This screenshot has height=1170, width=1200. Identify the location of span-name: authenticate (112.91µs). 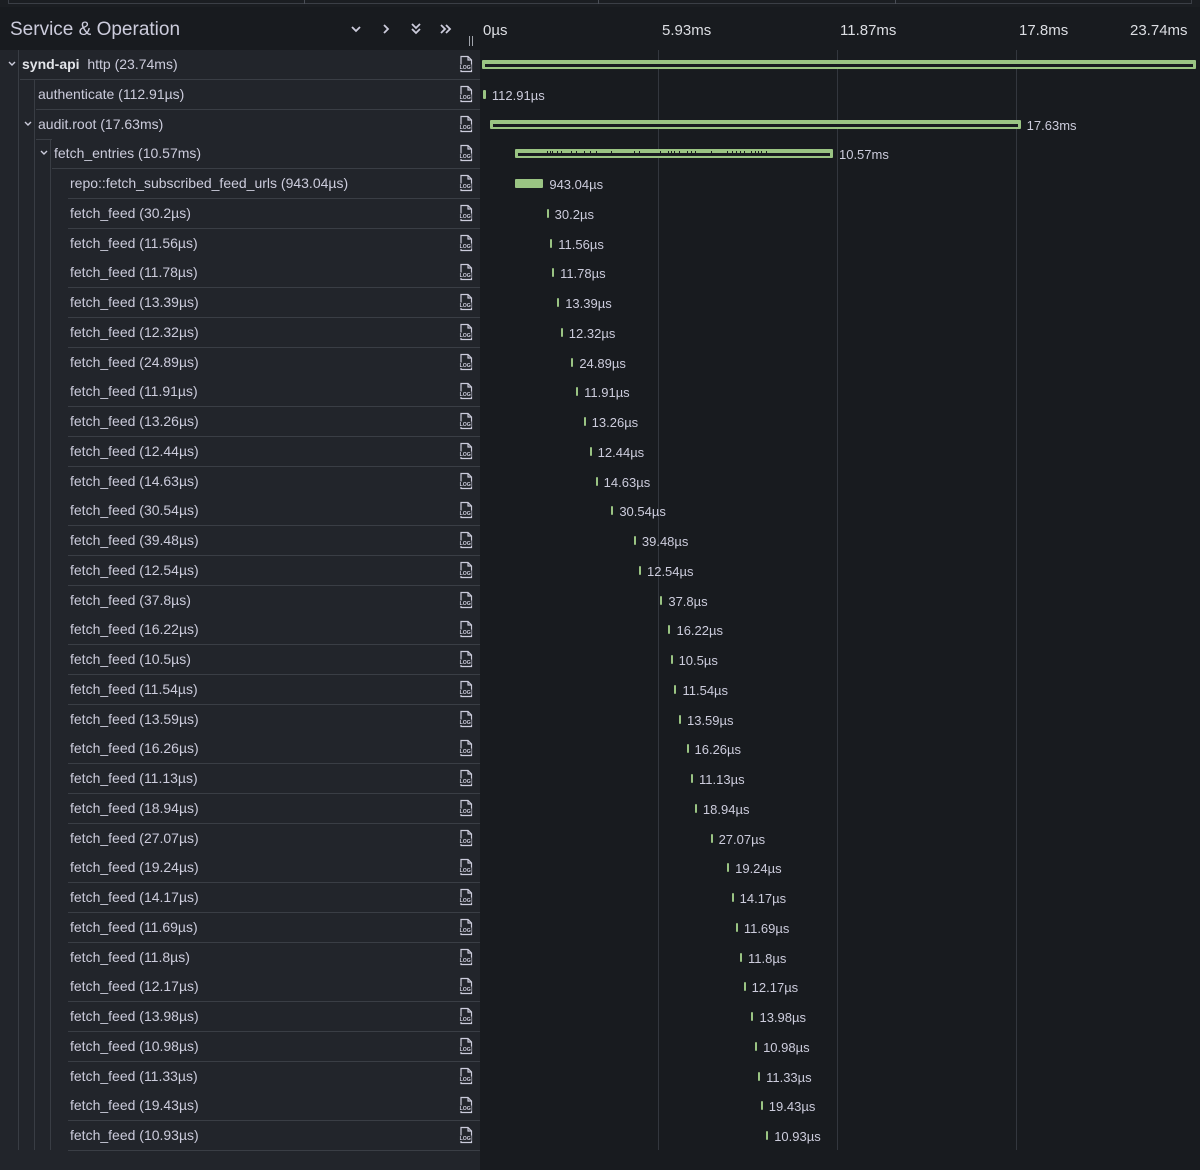
(111, 93).